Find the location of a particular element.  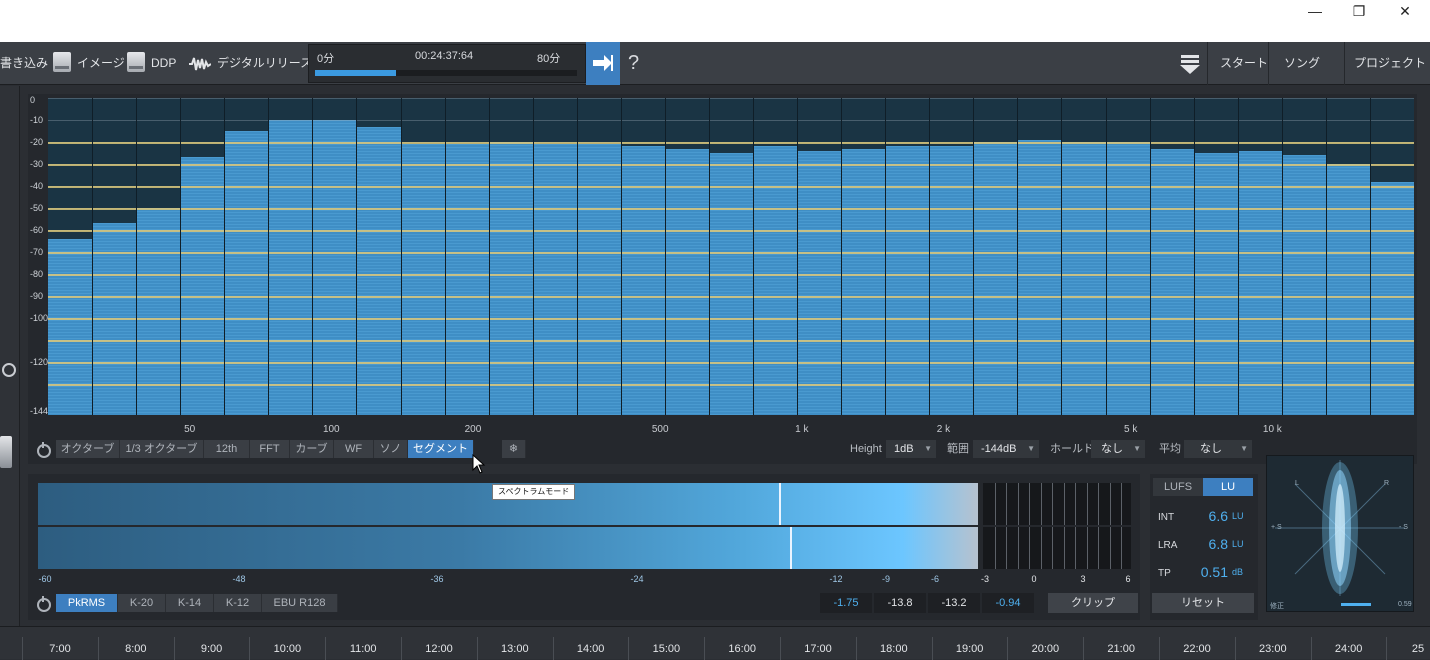

height-select: 1dB is located at coordinates (911, 449).